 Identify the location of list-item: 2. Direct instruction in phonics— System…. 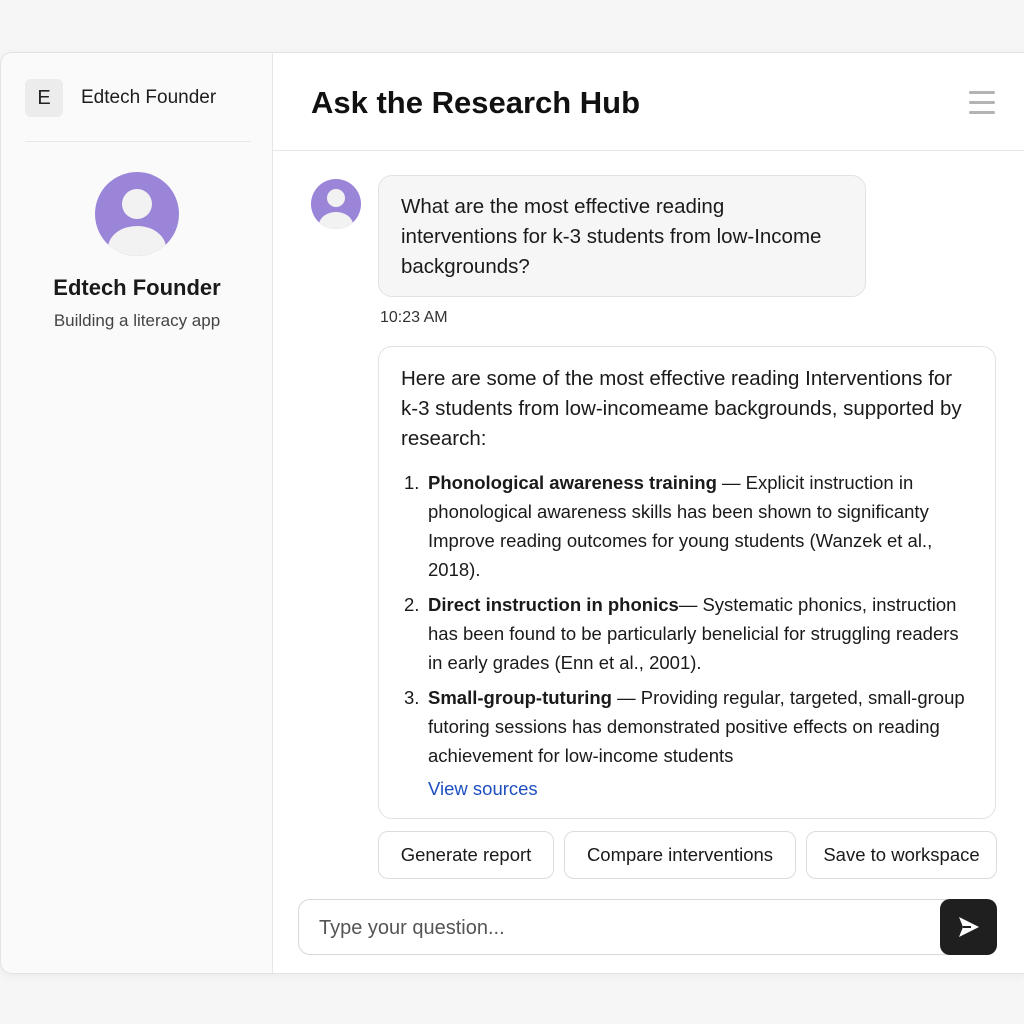
(687, 633).